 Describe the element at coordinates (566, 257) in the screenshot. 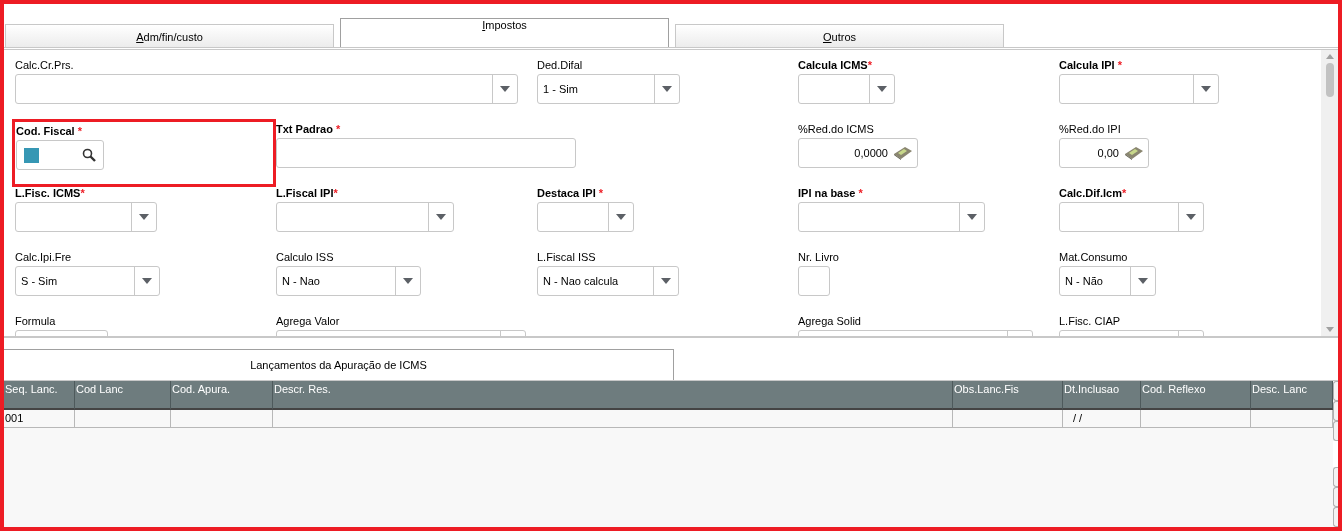

I see `field-label: L.Fiscal ISS` at that location.